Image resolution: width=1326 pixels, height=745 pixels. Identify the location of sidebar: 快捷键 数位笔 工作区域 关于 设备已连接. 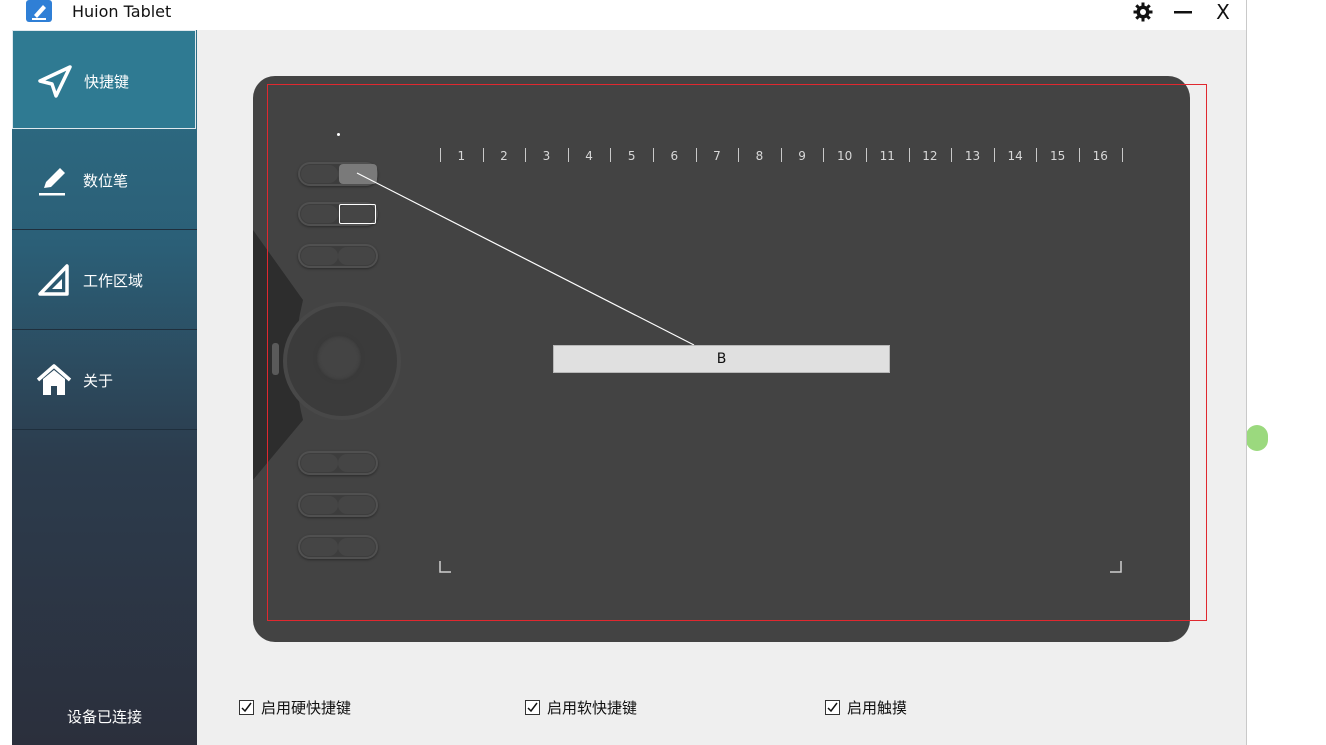
(104, 387).